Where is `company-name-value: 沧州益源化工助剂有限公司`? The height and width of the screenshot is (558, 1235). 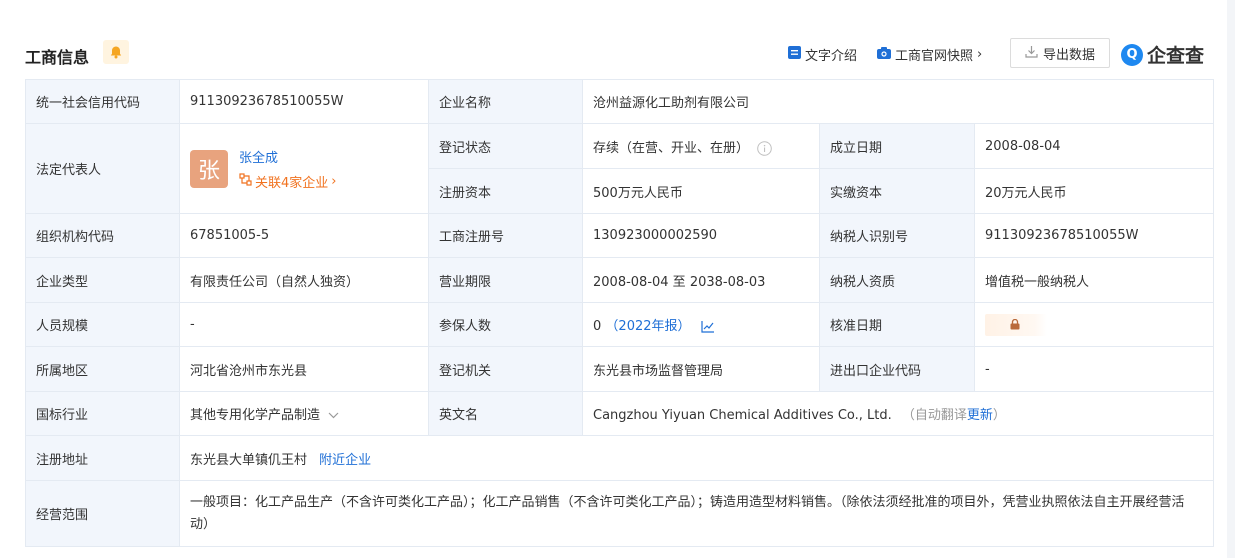 company-name-value: 沧州益源化工助剂有限公司 is located at coordinates (898, 101).